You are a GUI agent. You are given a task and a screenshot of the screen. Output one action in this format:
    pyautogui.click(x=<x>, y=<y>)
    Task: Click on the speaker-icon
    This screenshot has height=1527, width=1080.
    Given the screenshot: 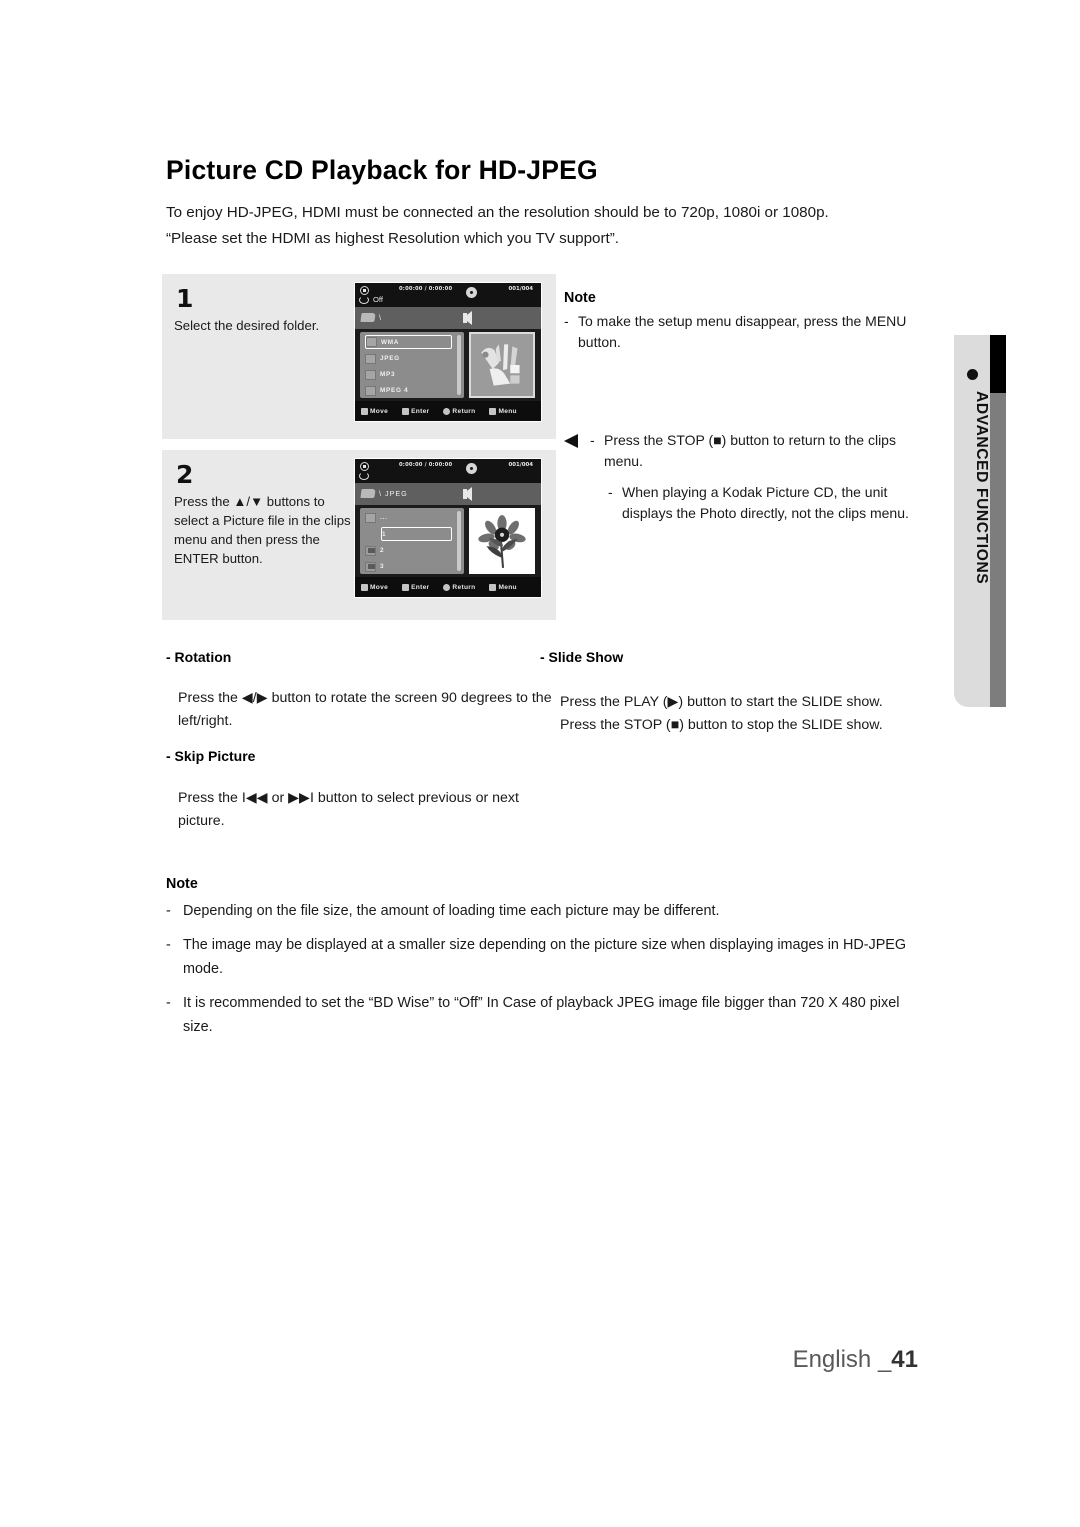 What is the action you would take?
    pyautogui.click(x=467, y=494)
    